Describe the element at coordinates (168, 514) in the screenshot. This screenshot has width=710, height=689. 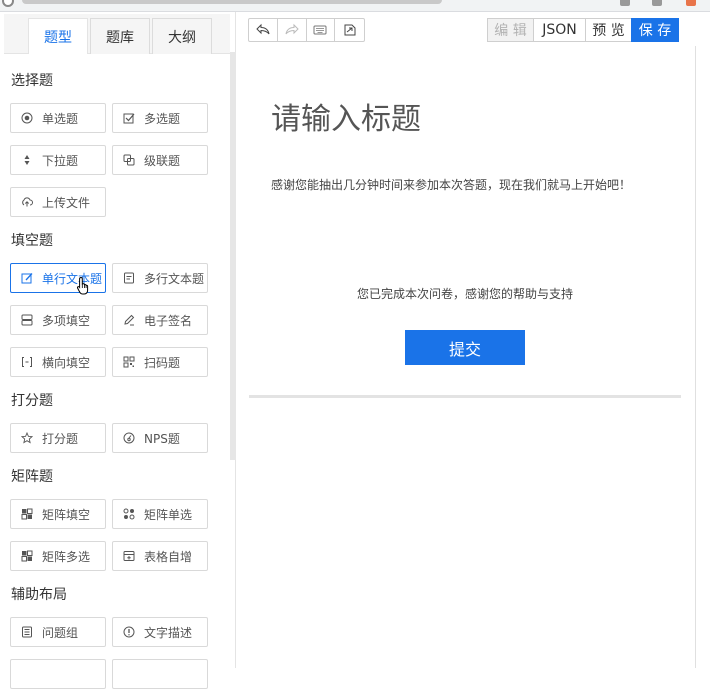
I see `matrix-single-label: 矩阵单选` at that location.